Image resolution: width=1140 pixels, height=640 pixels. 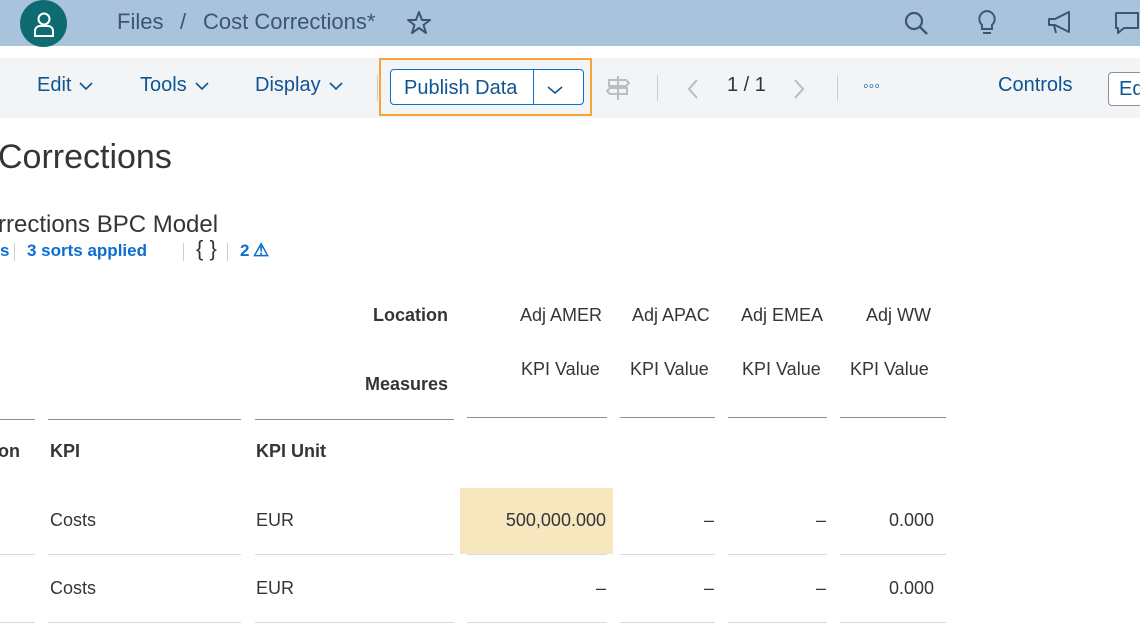 I want to click on publish-data-focus-outline: Publish Data, so click(x=485, y=87).